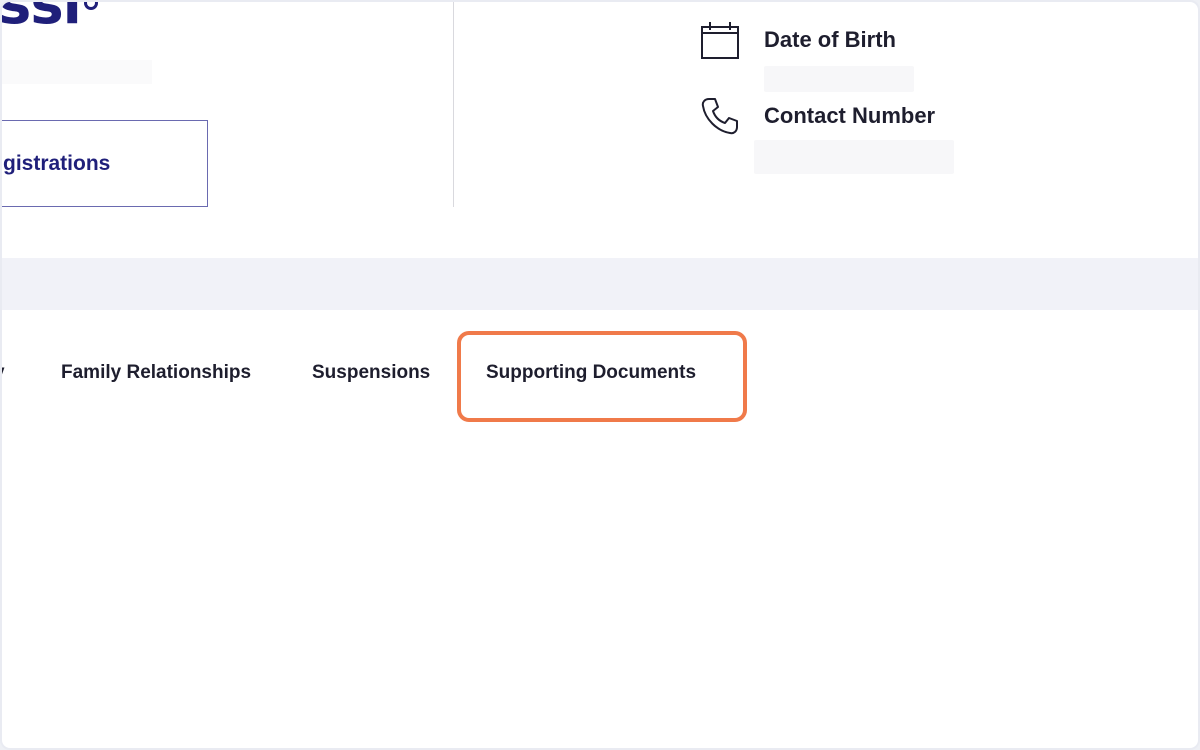 Image resolution: width=1200 pixels, height=750 pixels. Describe the element at coordinates (105, 163) in the screenshot. I see `registrations-button: gistrations` at that location.